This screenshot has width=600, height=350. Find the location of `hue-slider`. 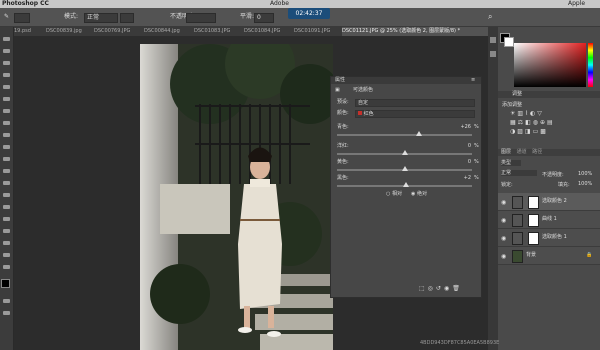

hue-slider is located at coordinates (590, 65).